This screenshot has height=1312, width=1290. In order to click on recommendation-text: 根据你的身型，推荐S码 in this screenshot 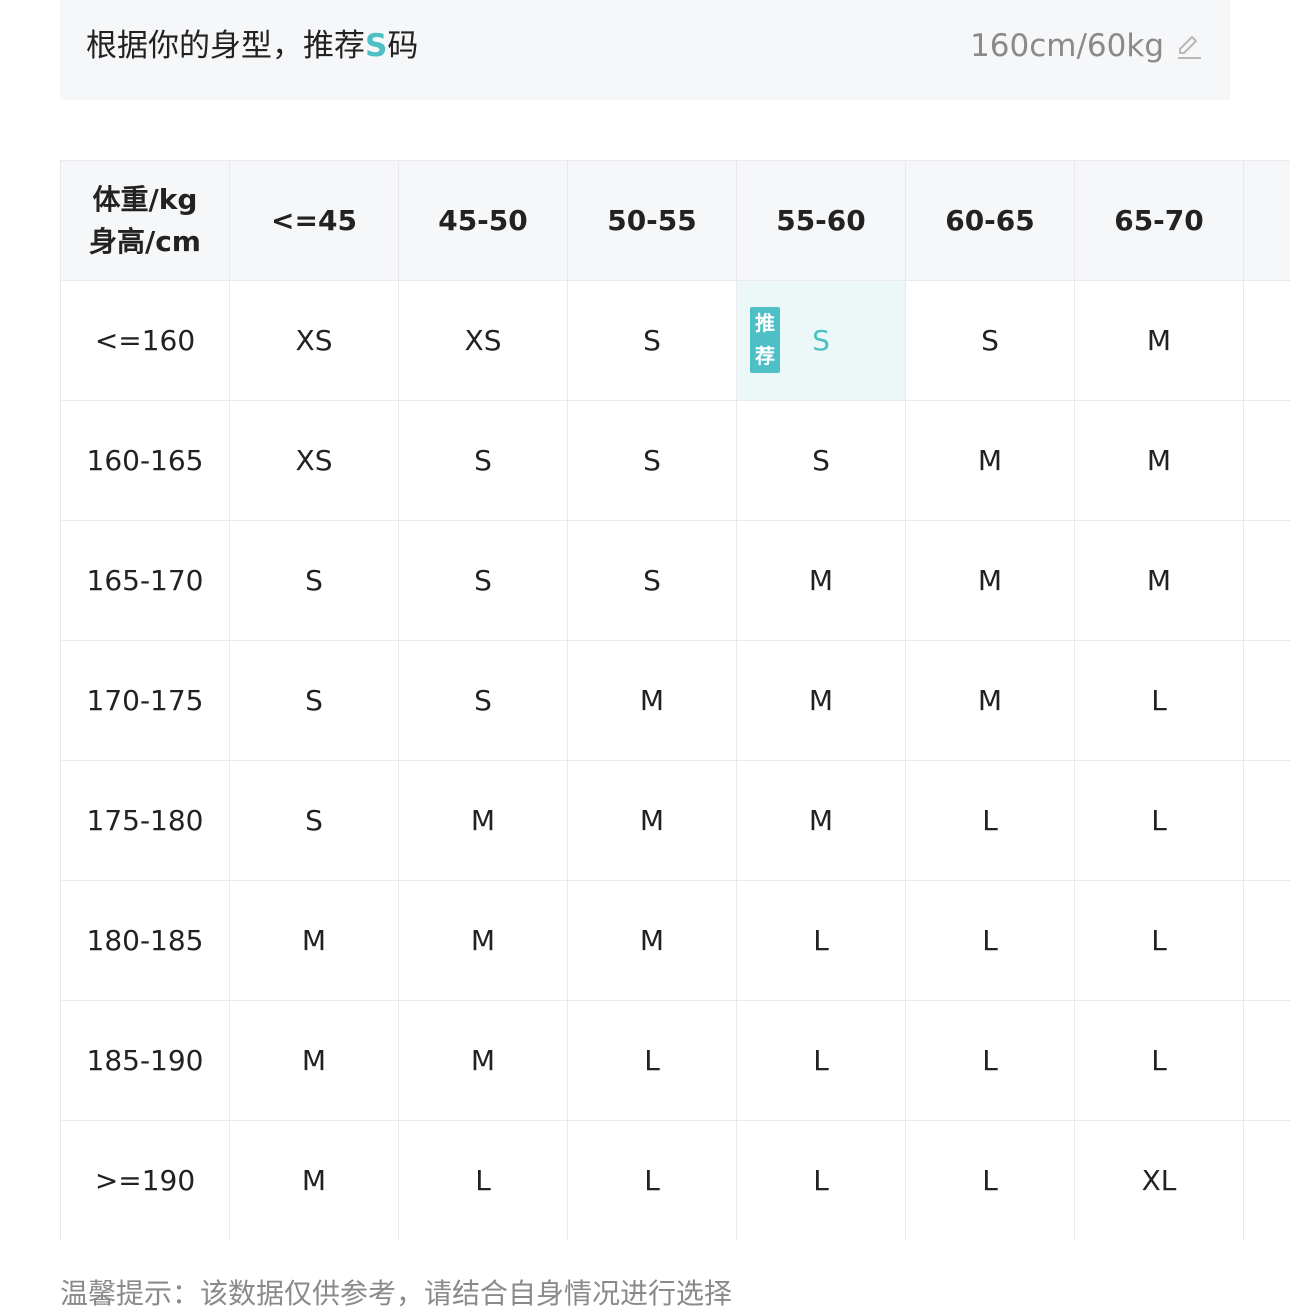, I will do `click(252, 46)`.